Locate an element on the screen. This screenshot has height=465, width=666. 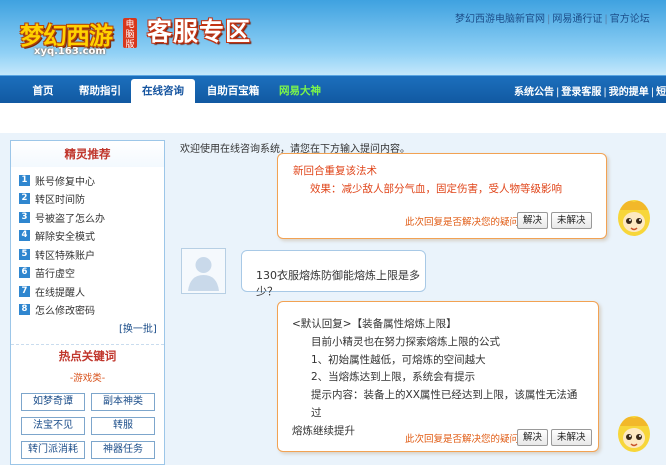
answer-line: <默认回复>【装备属性熔炼上限】 is located at coordinates (374, 324).